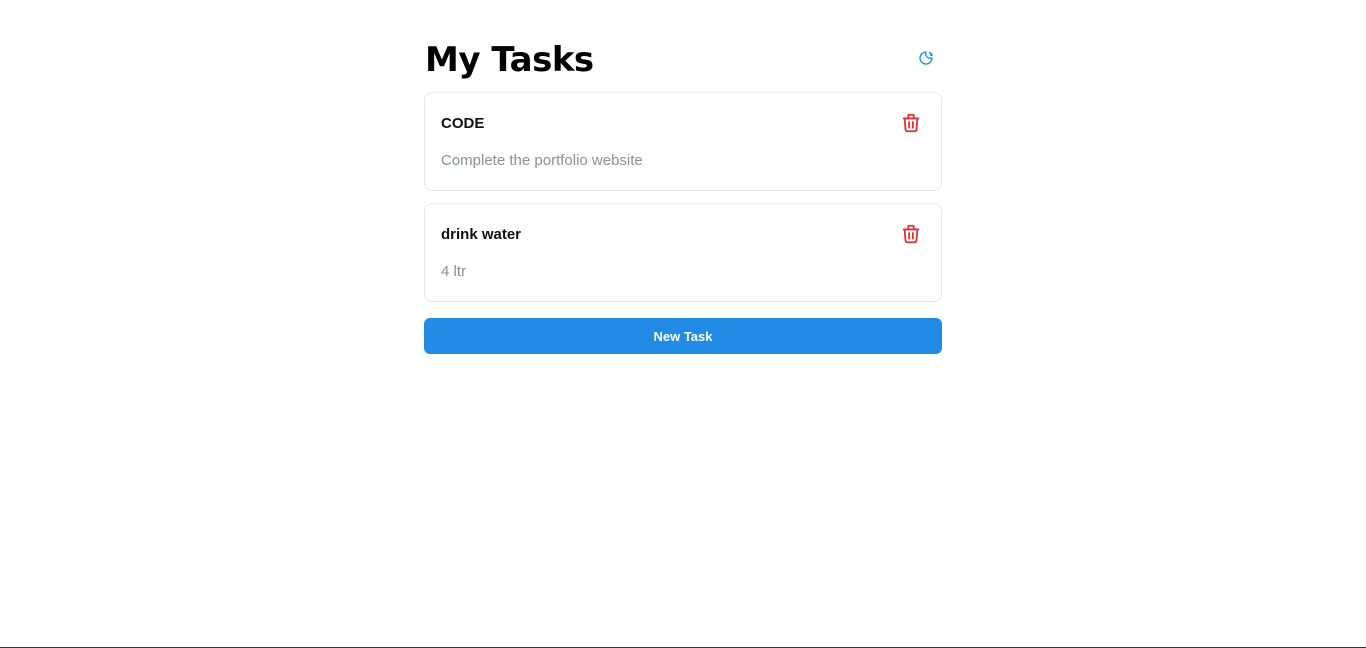 The image size is (1366, 648). I want to click on task-card: CODE Complete the portfolio website, so click(683, 141).